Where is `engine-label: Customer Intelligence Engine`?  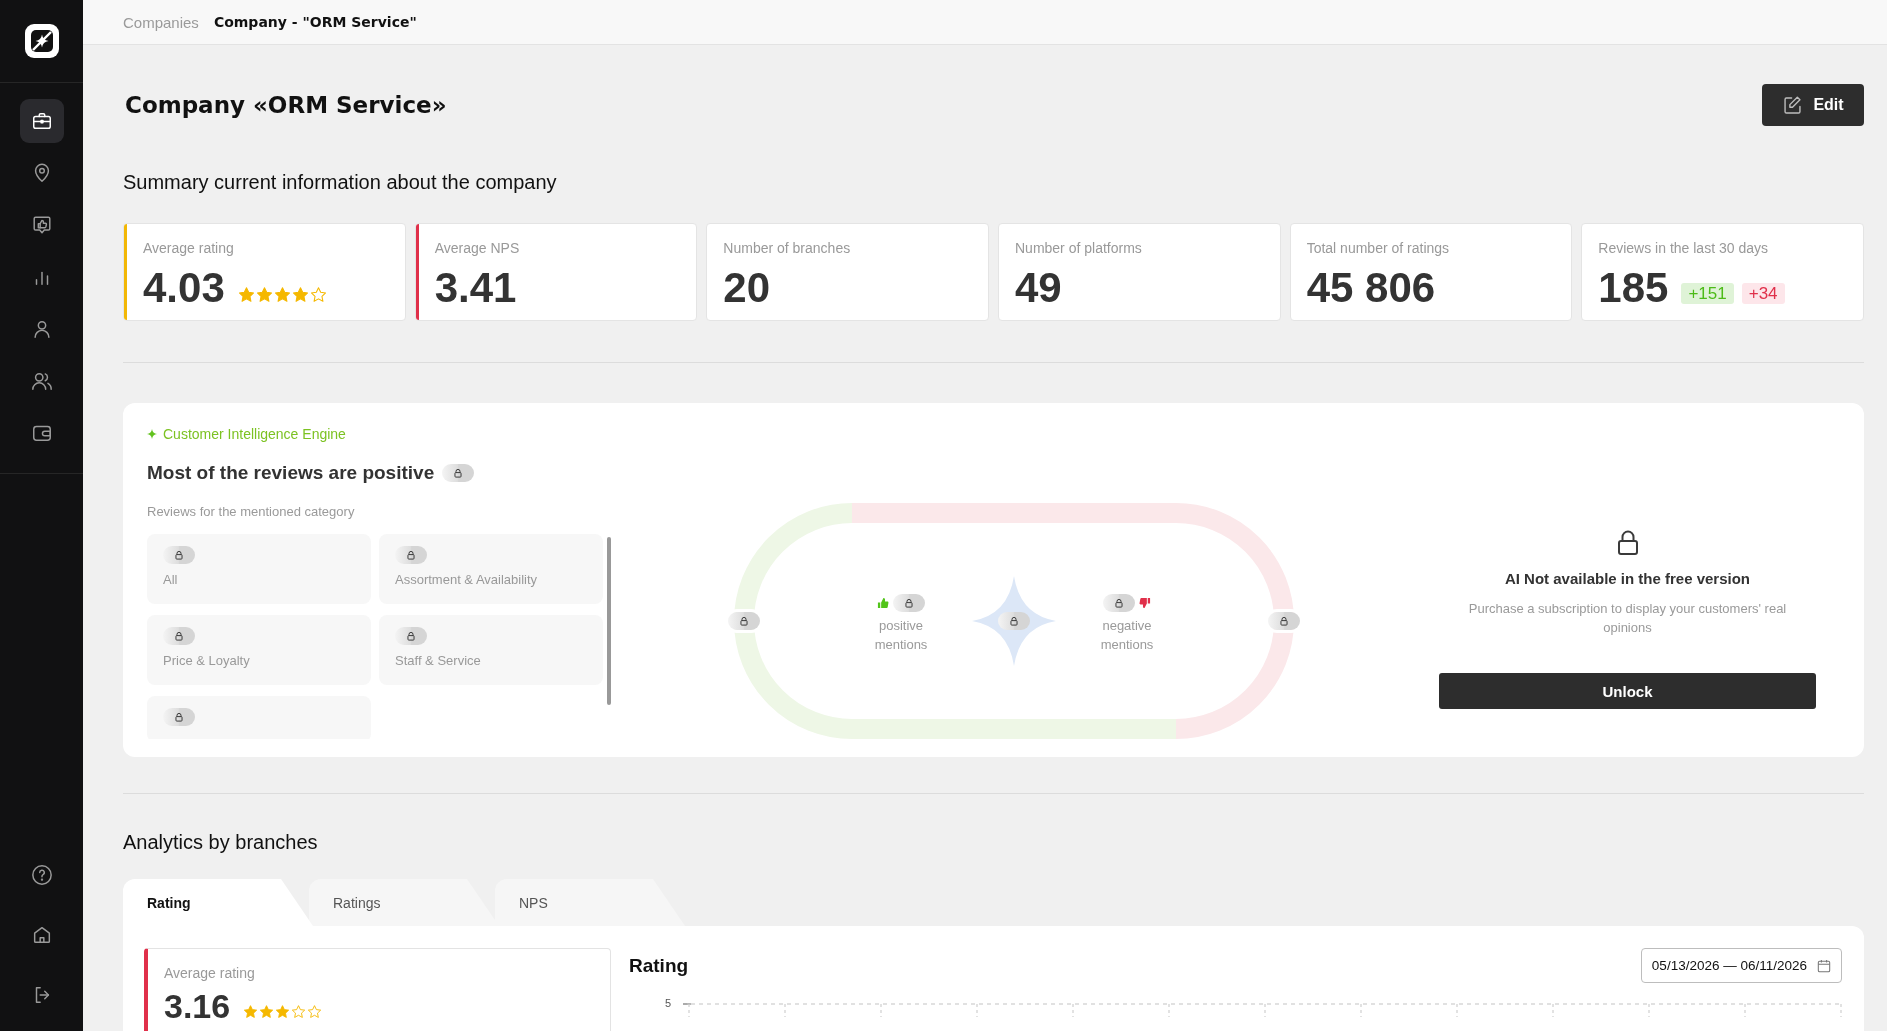
engine-label: Customer Intelligence Engine is located at coordinates (254, 433).